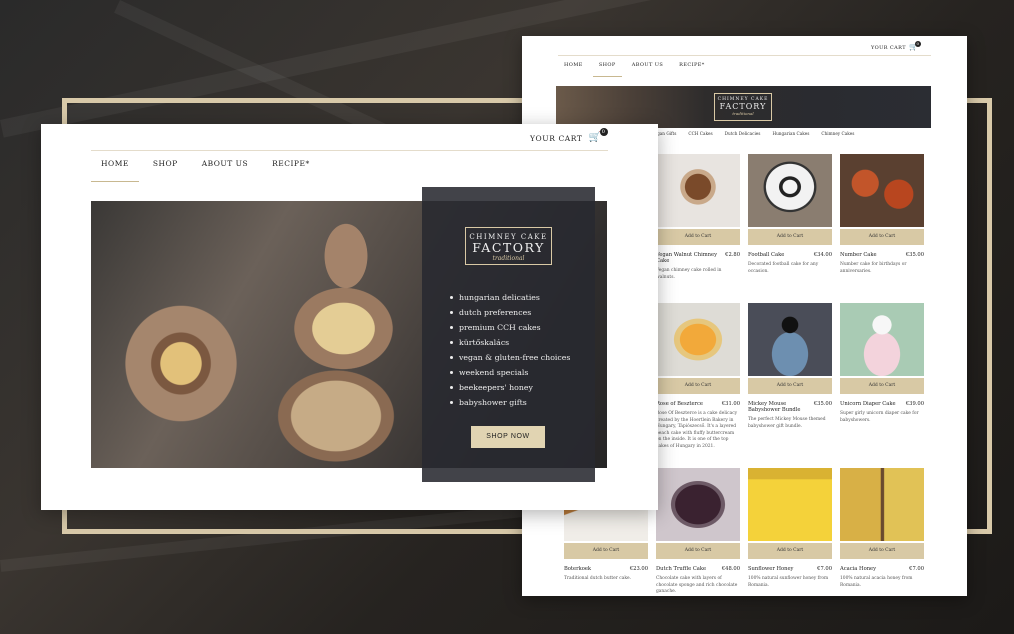  I want to click on product-name: Acacia Honey, so click(858, 569).